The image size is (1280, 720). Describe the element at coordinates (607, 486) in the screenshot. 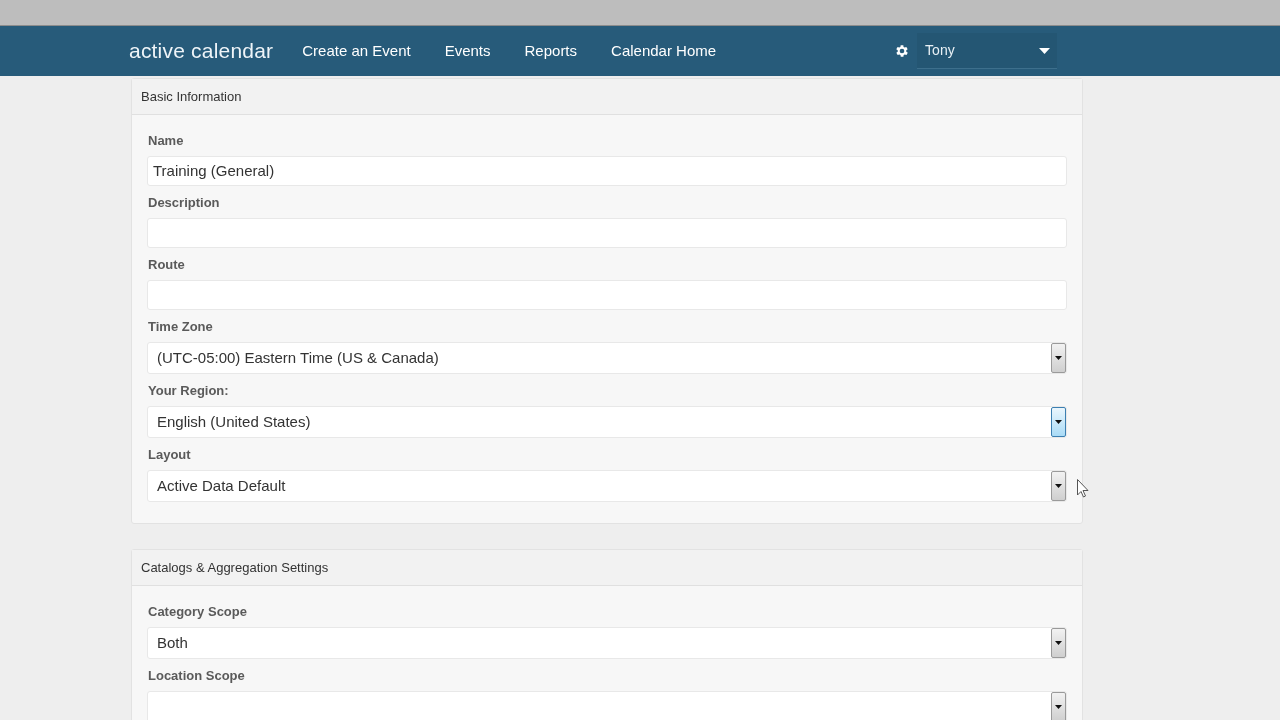

I see `select-field: Active Data Default` at that location.